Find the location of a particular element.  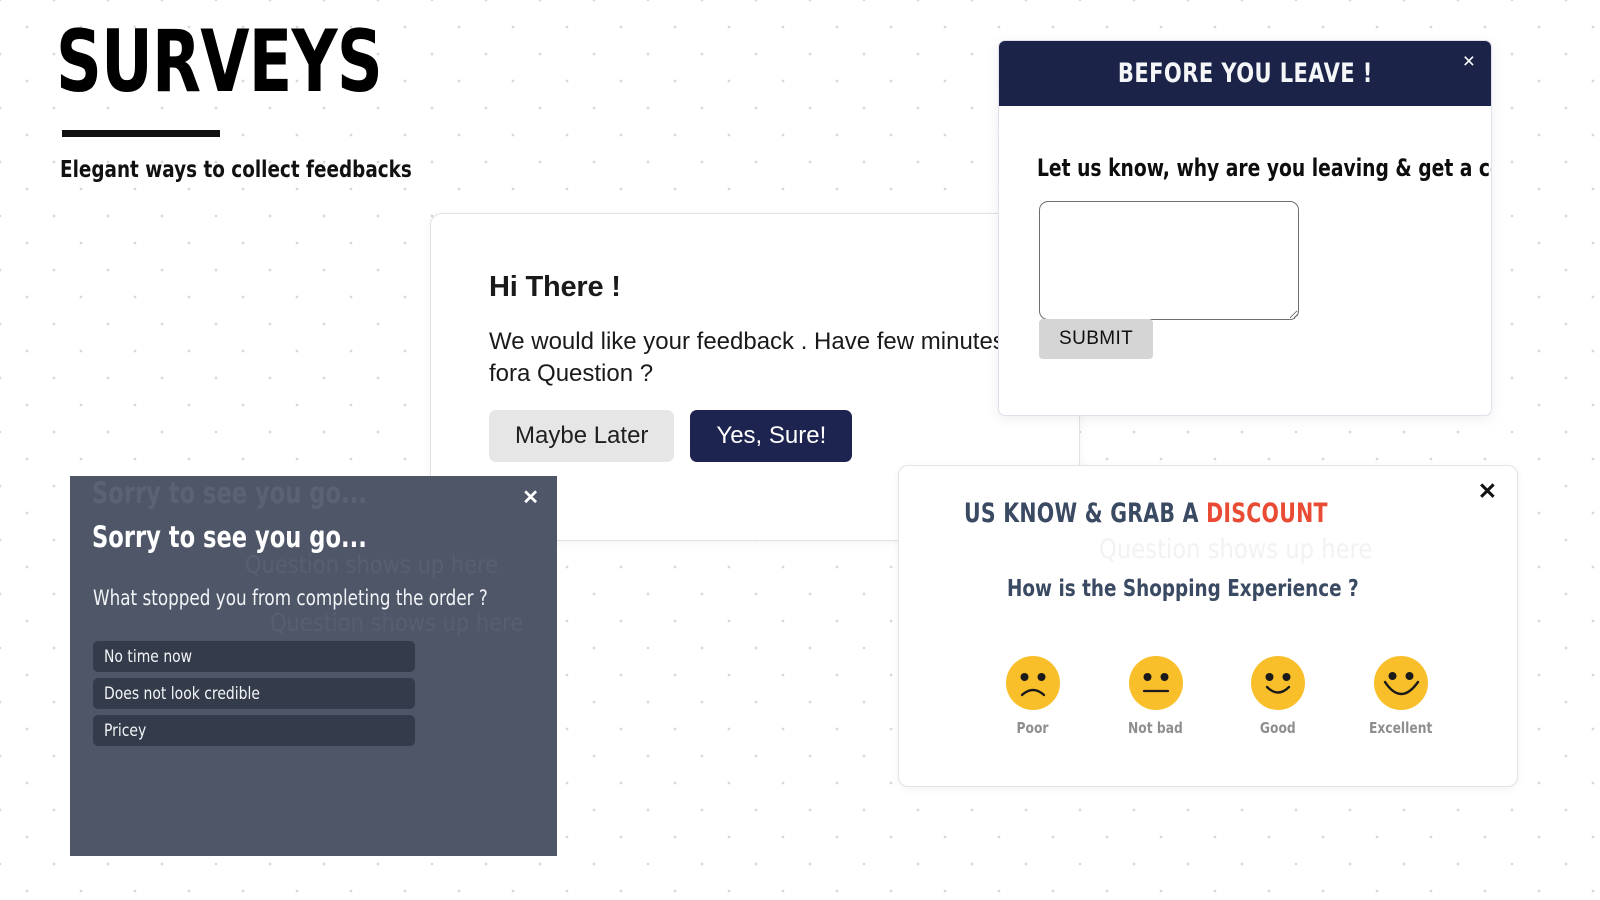

yes-sure-button: Yes, Sure! is located at coordinates (771, 436).